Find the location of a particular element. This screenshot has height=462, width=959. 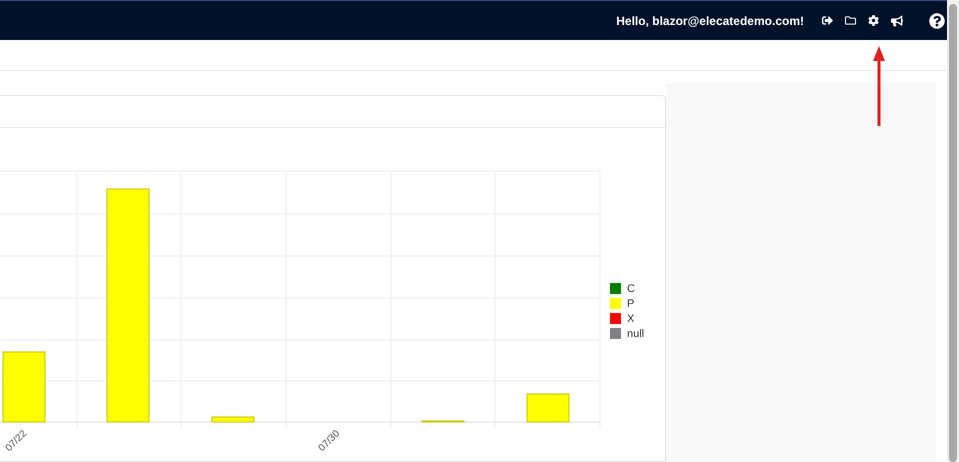

settings-icon is located at coordinates (873, 20).